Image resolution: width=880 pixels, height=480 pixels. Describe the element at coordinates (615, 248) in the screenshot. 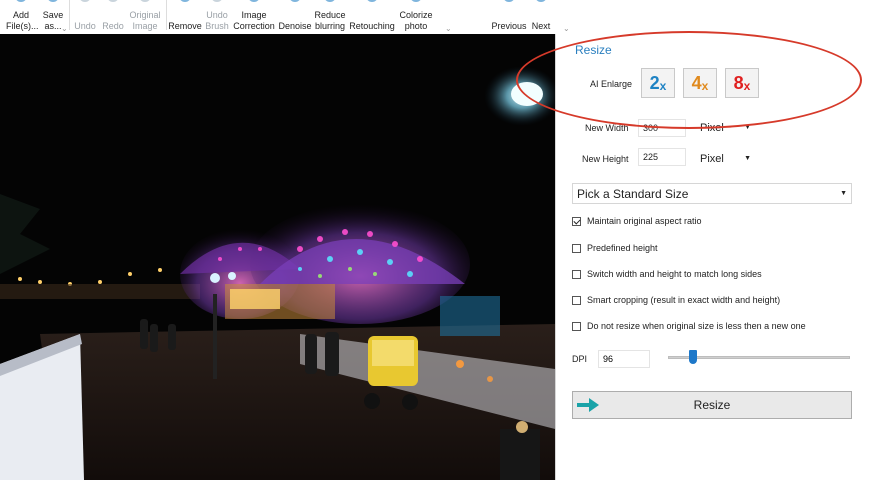

I see `predefined-height-option: Predefined height` at that location.